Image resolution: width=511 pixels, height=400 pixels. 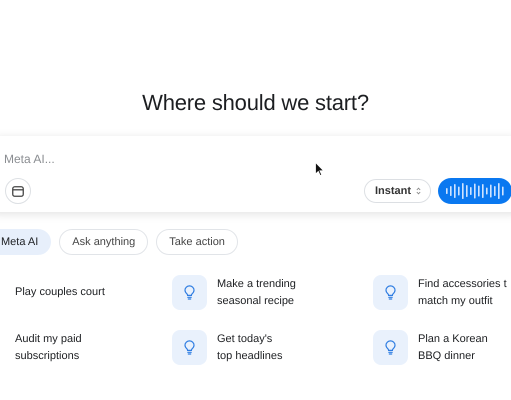 What do you see at coordinates (418, 191) in the screenshot?
I see `chevron-icon` at bounding box center [418, 191].